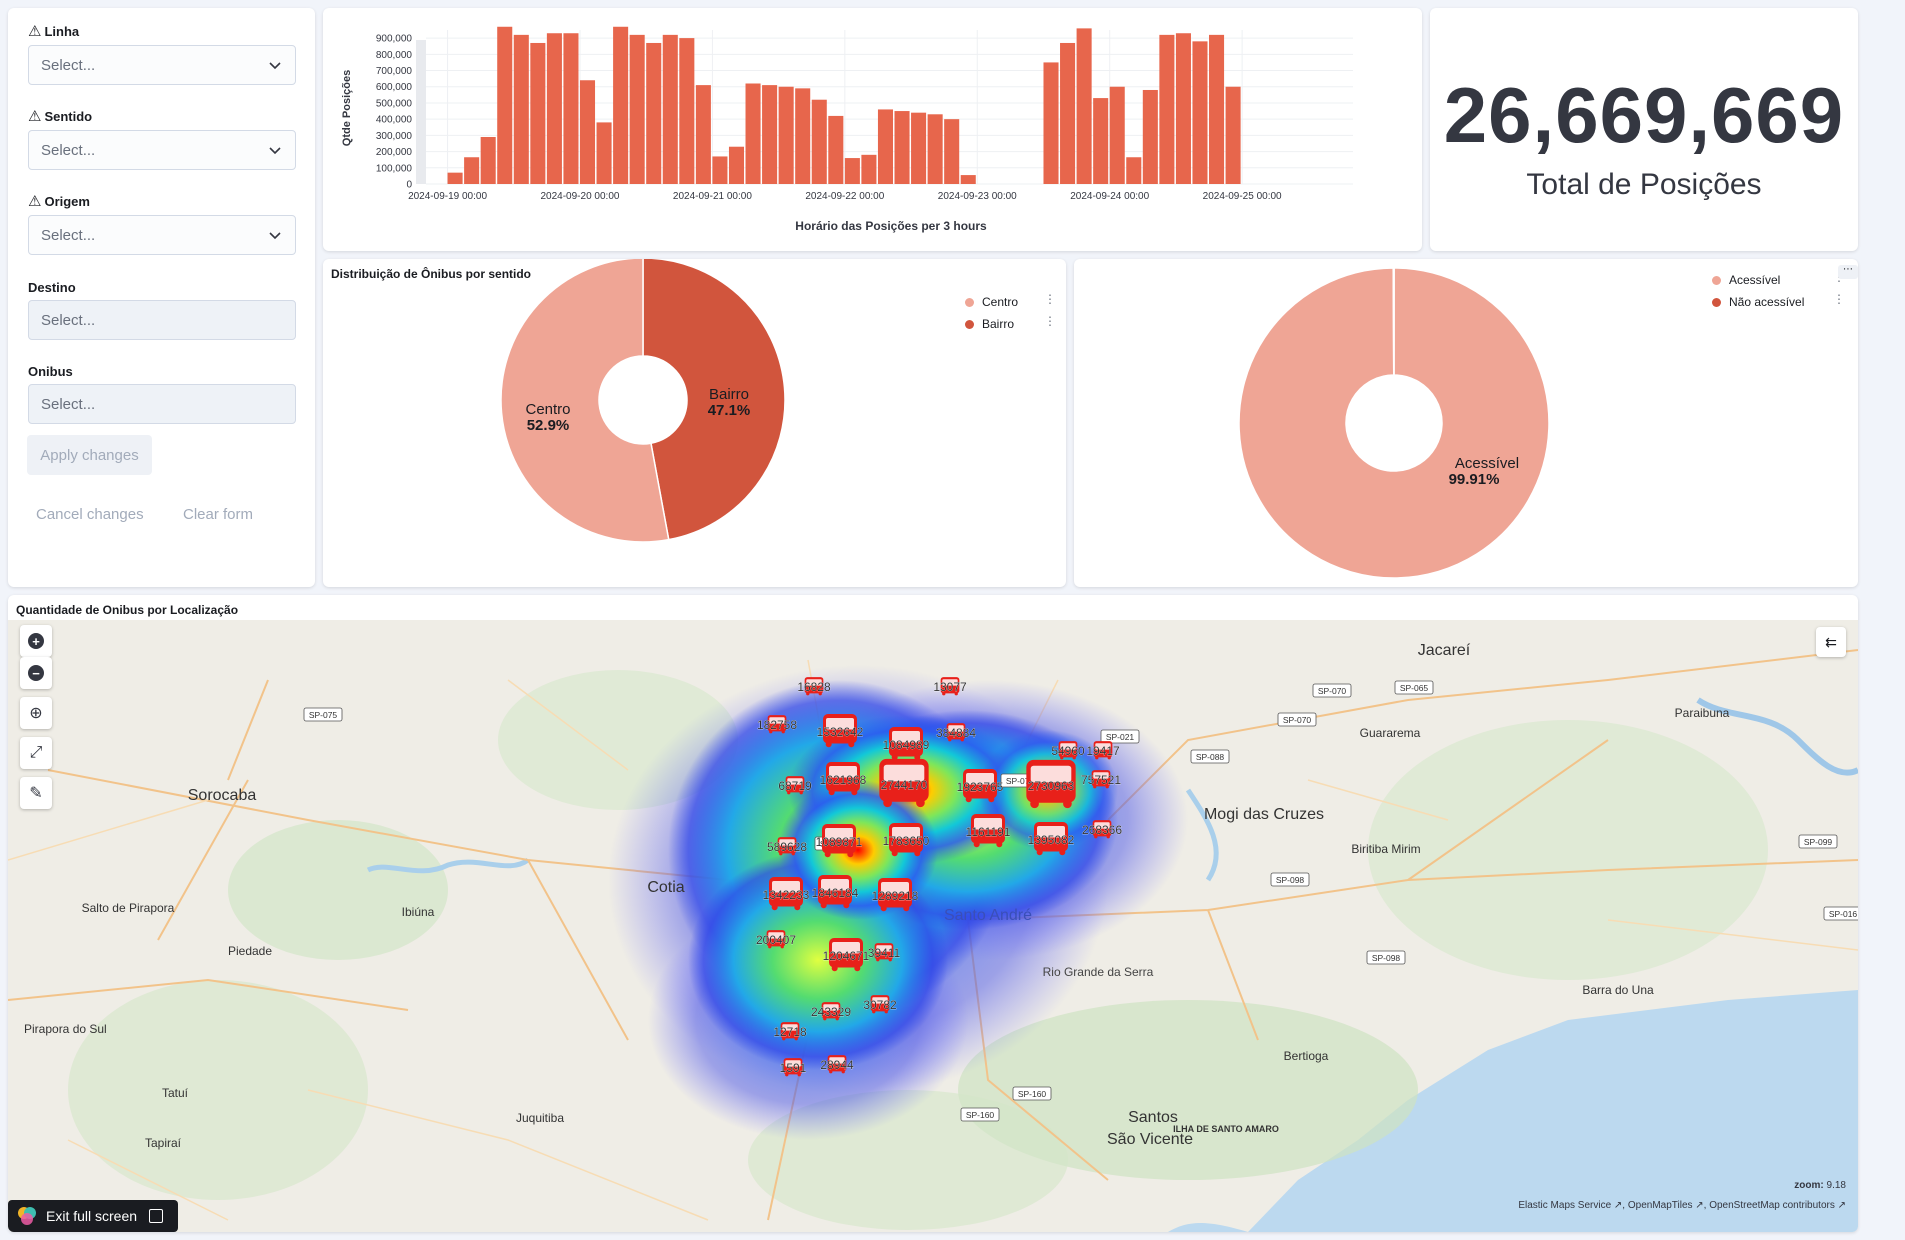 Image resolution: width=1905 pixels, height=1240 pixels. I want to click on y-tick-label: 600,000, so click(394, 87).